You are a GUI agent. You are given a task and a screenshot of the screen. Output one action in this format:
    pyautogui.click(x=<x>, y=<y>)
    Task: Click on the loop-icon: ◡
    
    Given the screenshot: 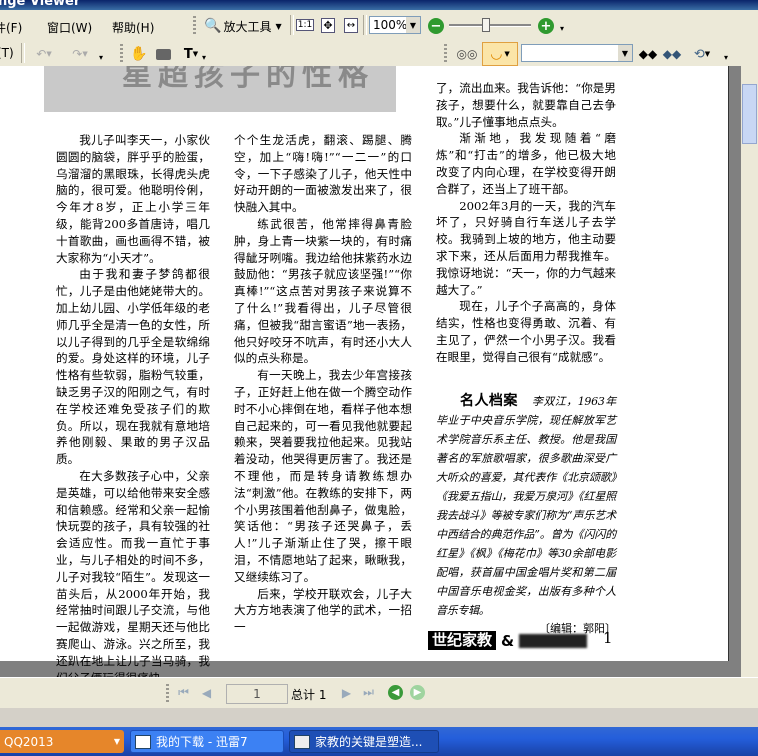 What is the action you would take?
    pyautogui.click(x=496, y=54)
    